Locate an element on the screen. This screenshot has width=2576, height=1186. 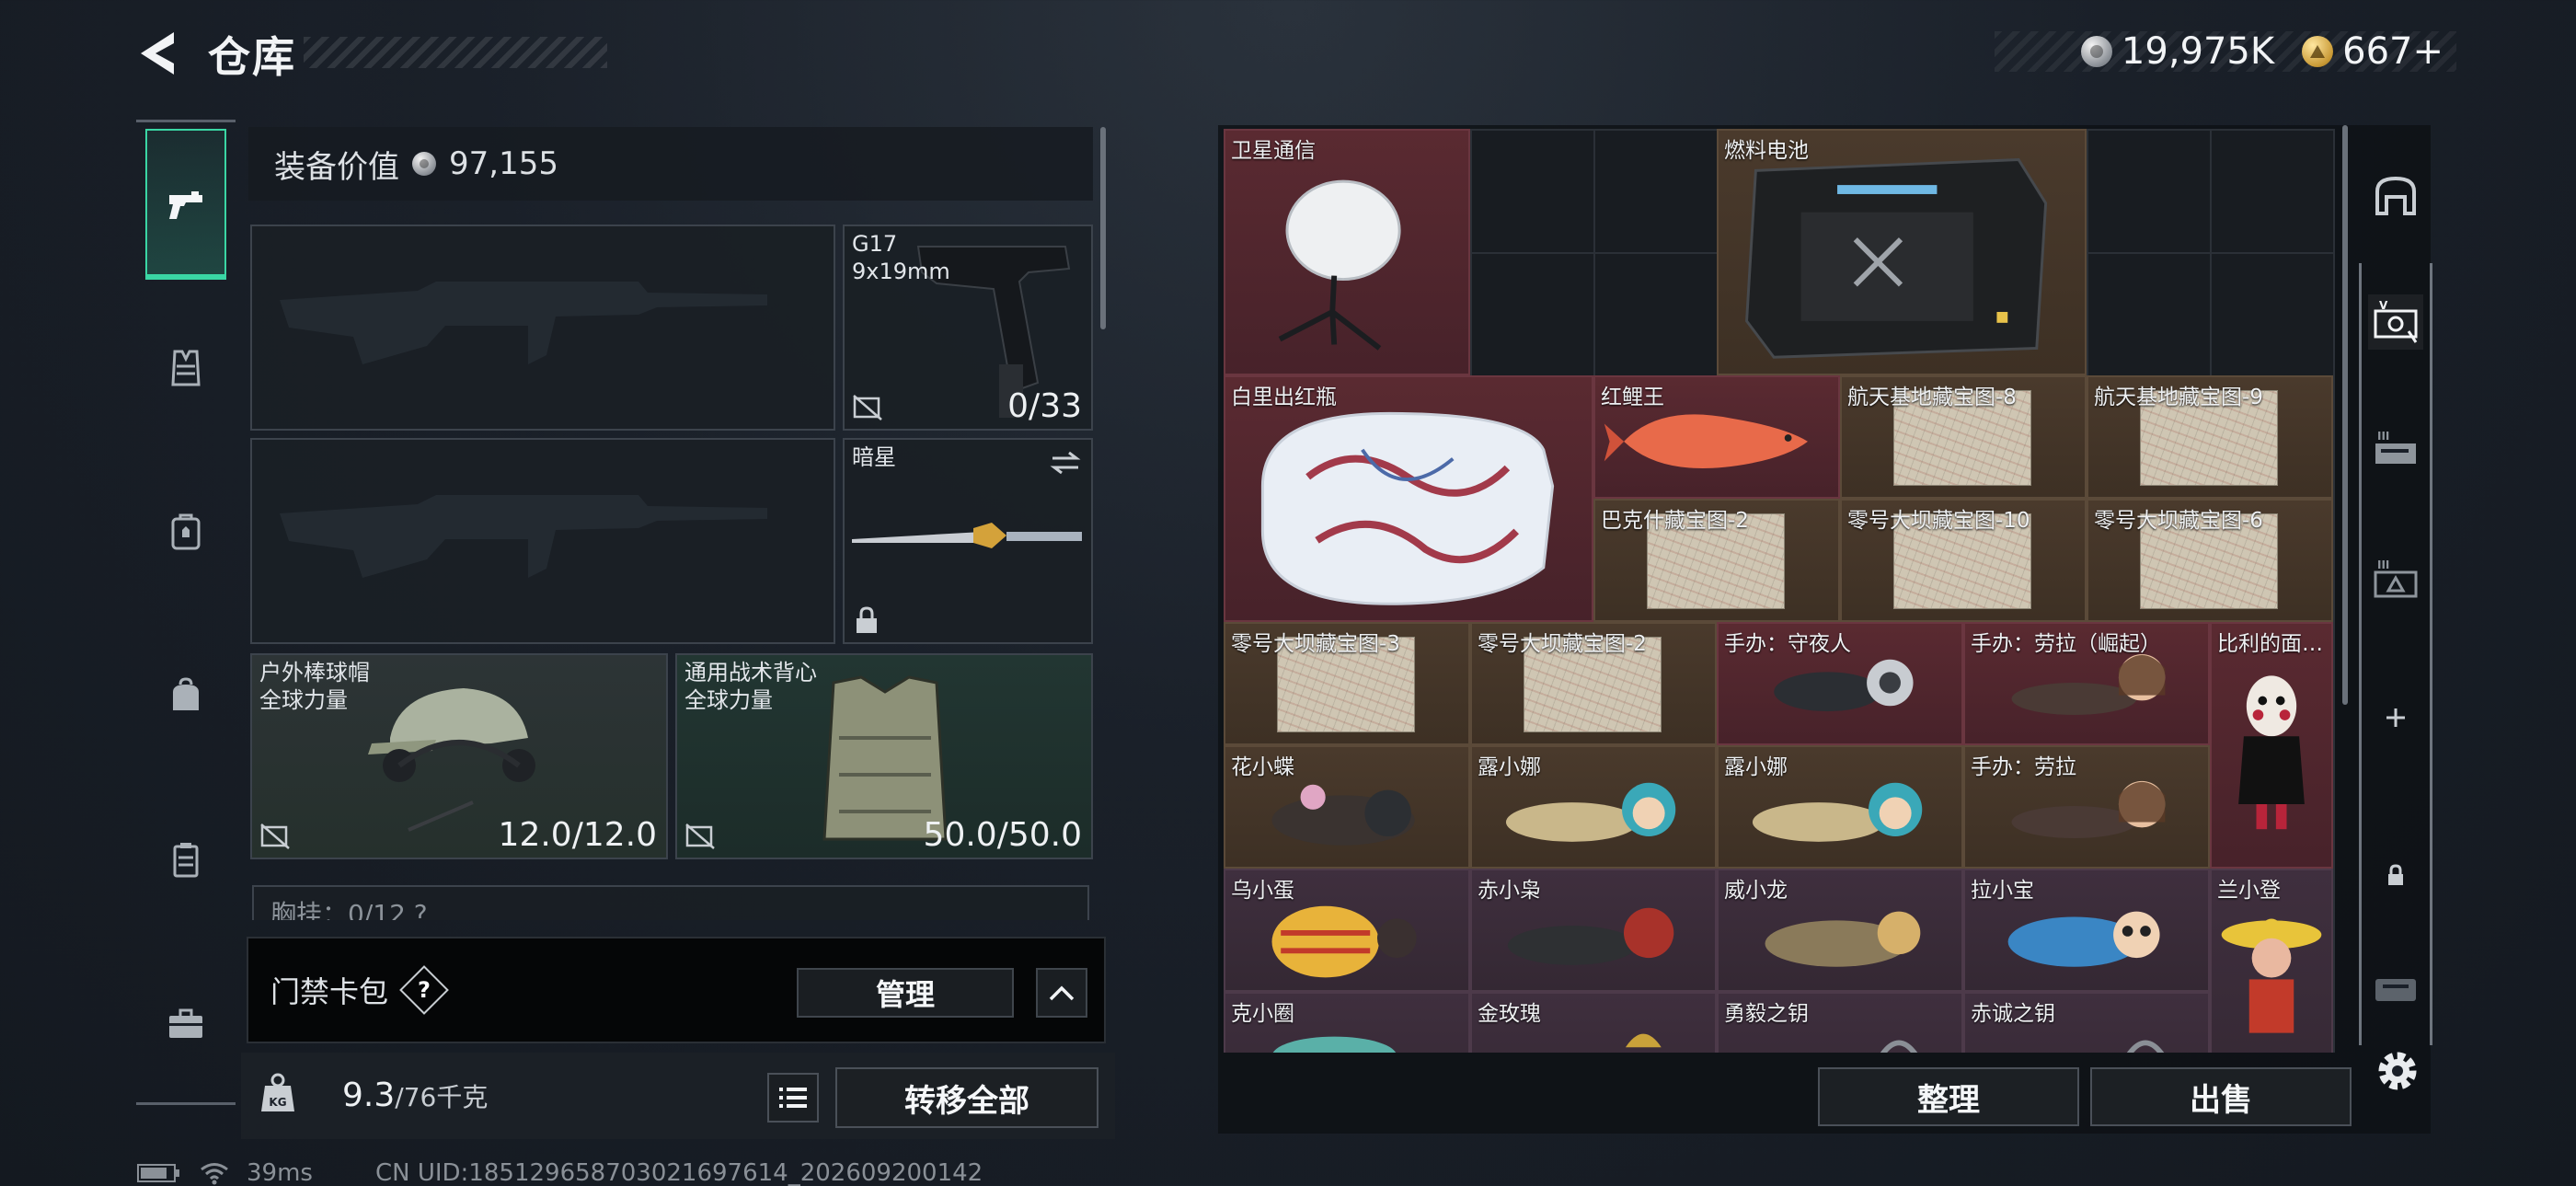
pistol-icon is located at coordinates (185, 205).